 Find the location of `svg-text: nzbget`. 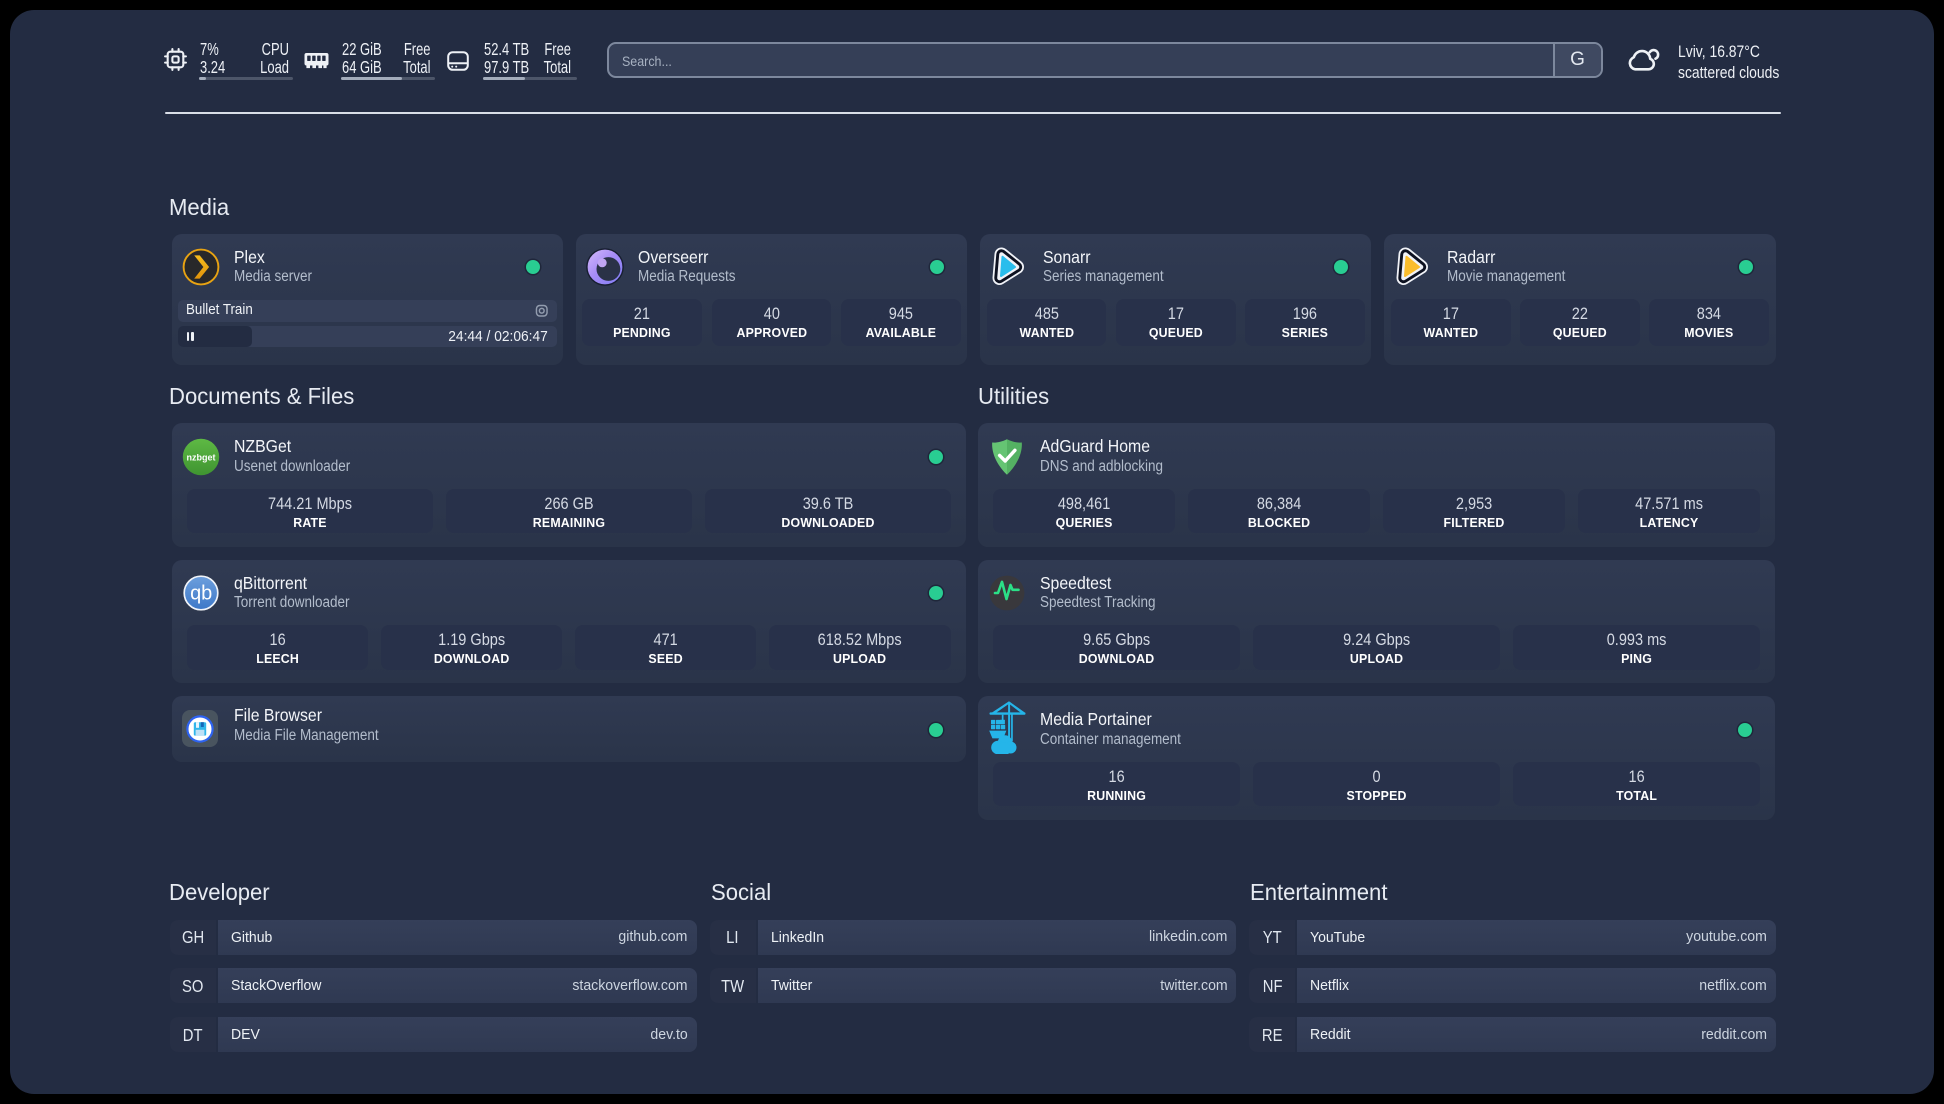

svg-text: nzbget is located at coordinates (200, 457).